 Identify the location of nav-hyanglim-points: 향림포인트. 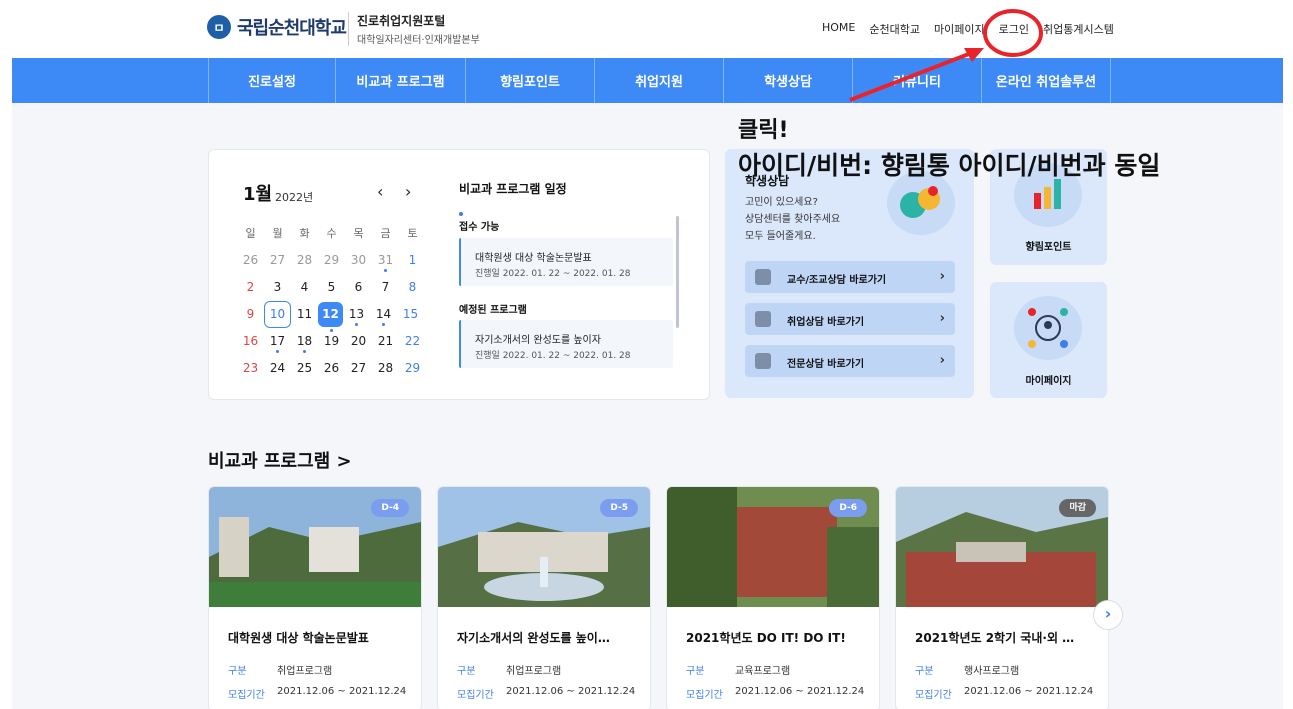
(529, 80).